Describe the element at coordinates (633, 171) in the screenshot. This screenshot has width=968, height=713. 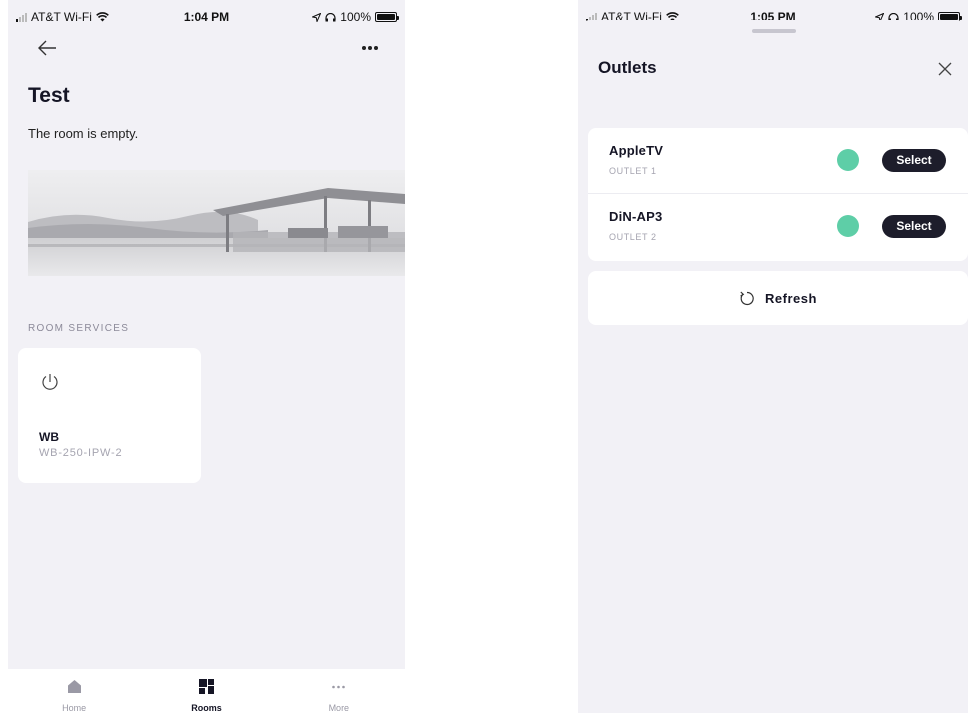
I see `outlet-number: OUTLET 1` at that location.